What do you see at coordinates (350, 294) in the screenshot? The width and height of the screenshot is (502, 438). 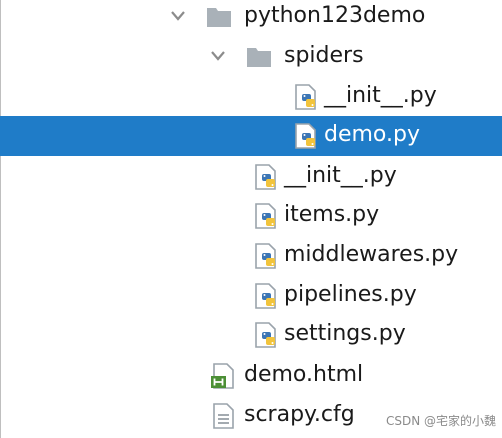 I see `tree-item-label: pipelines.py` at bounding box center [350, 294].